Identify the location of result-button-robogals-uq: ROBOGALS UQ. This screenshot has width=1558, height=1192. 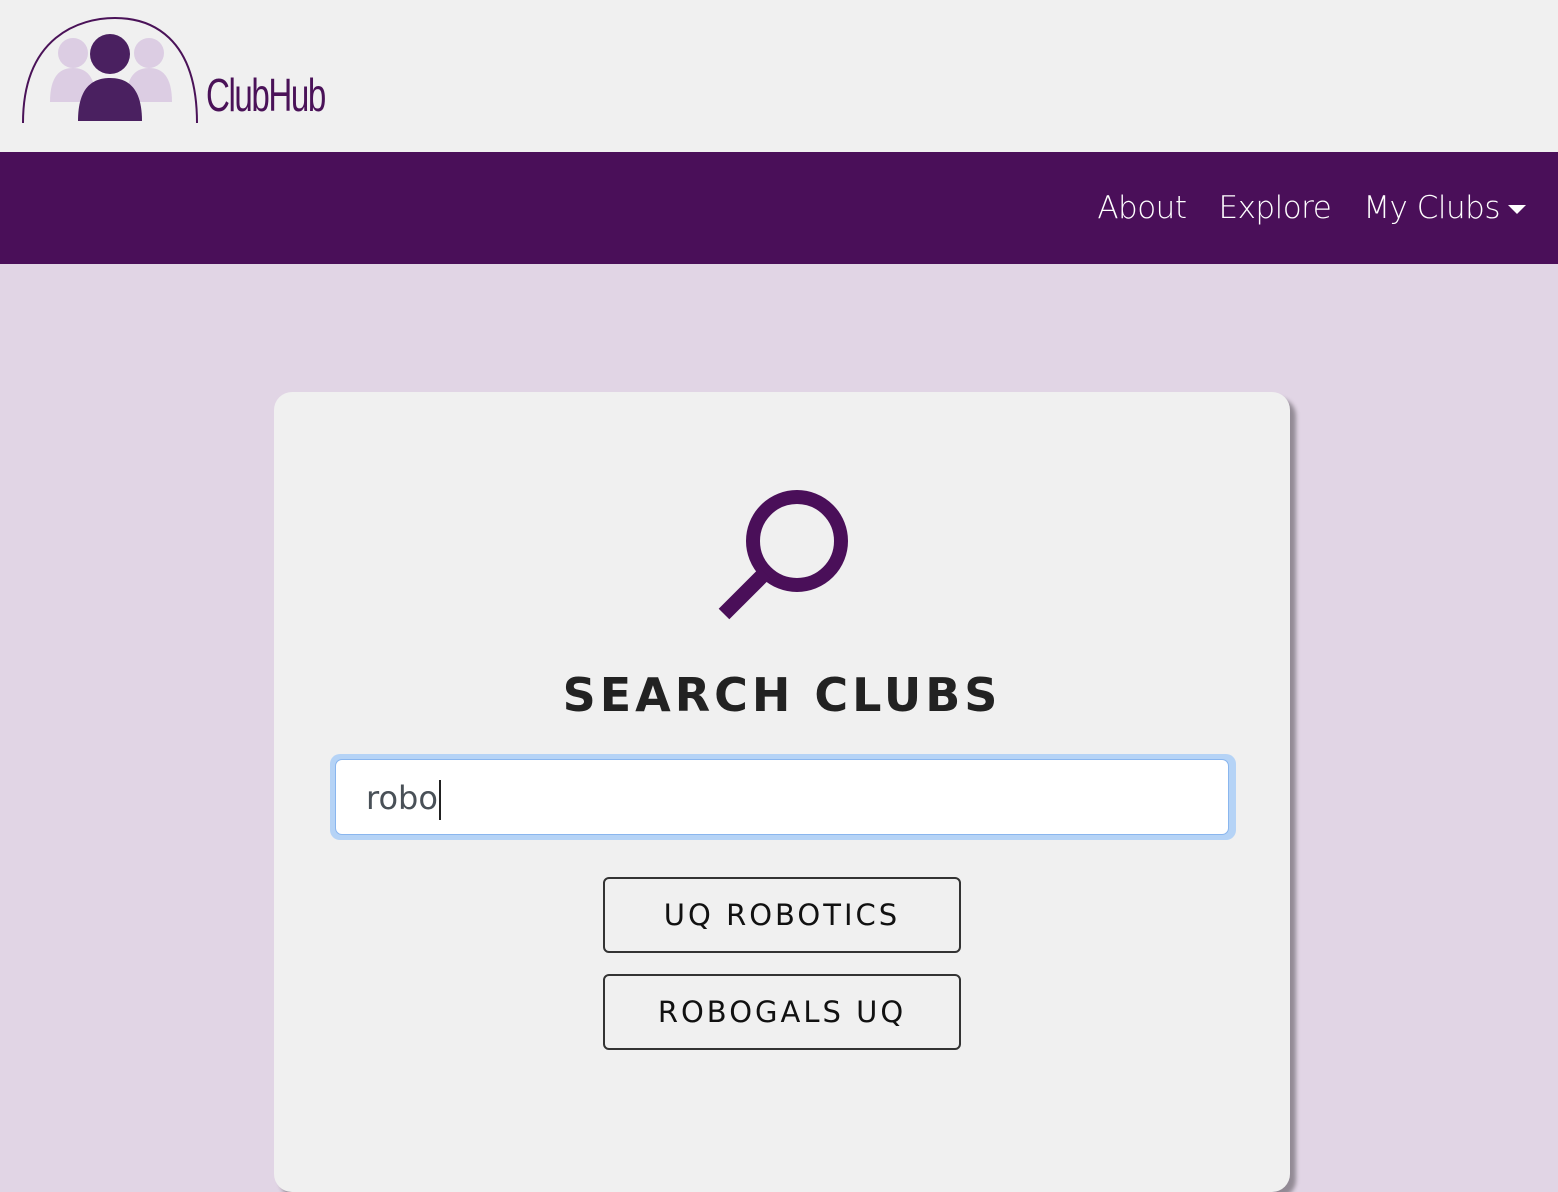
(782, 1012).